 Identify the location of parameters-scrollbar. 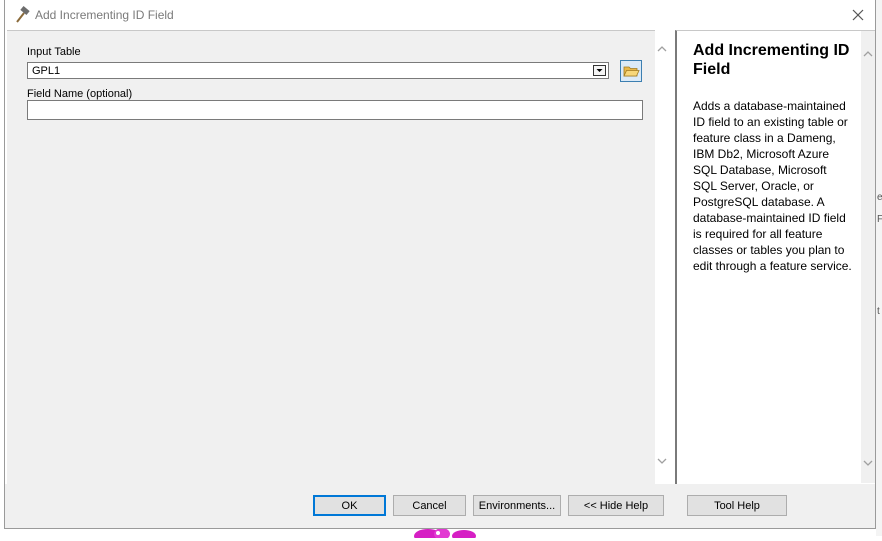
(662, 263).